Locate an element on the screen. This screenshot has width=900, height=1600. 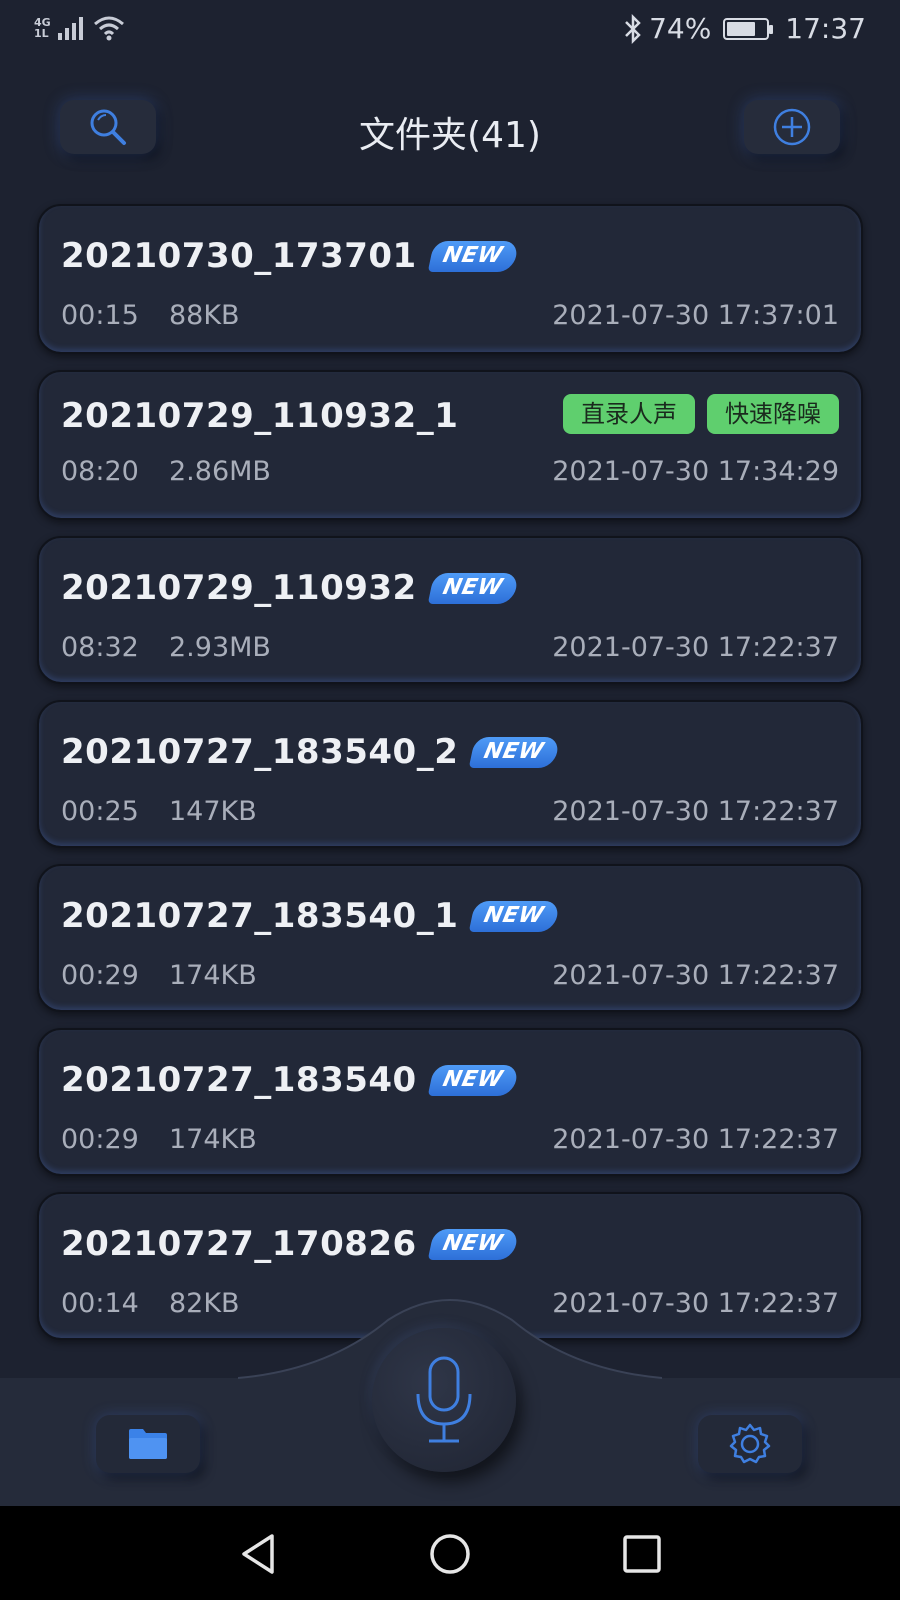
recording-tags: 直录人声 快速降噪 is located at coordinates (701, 414).